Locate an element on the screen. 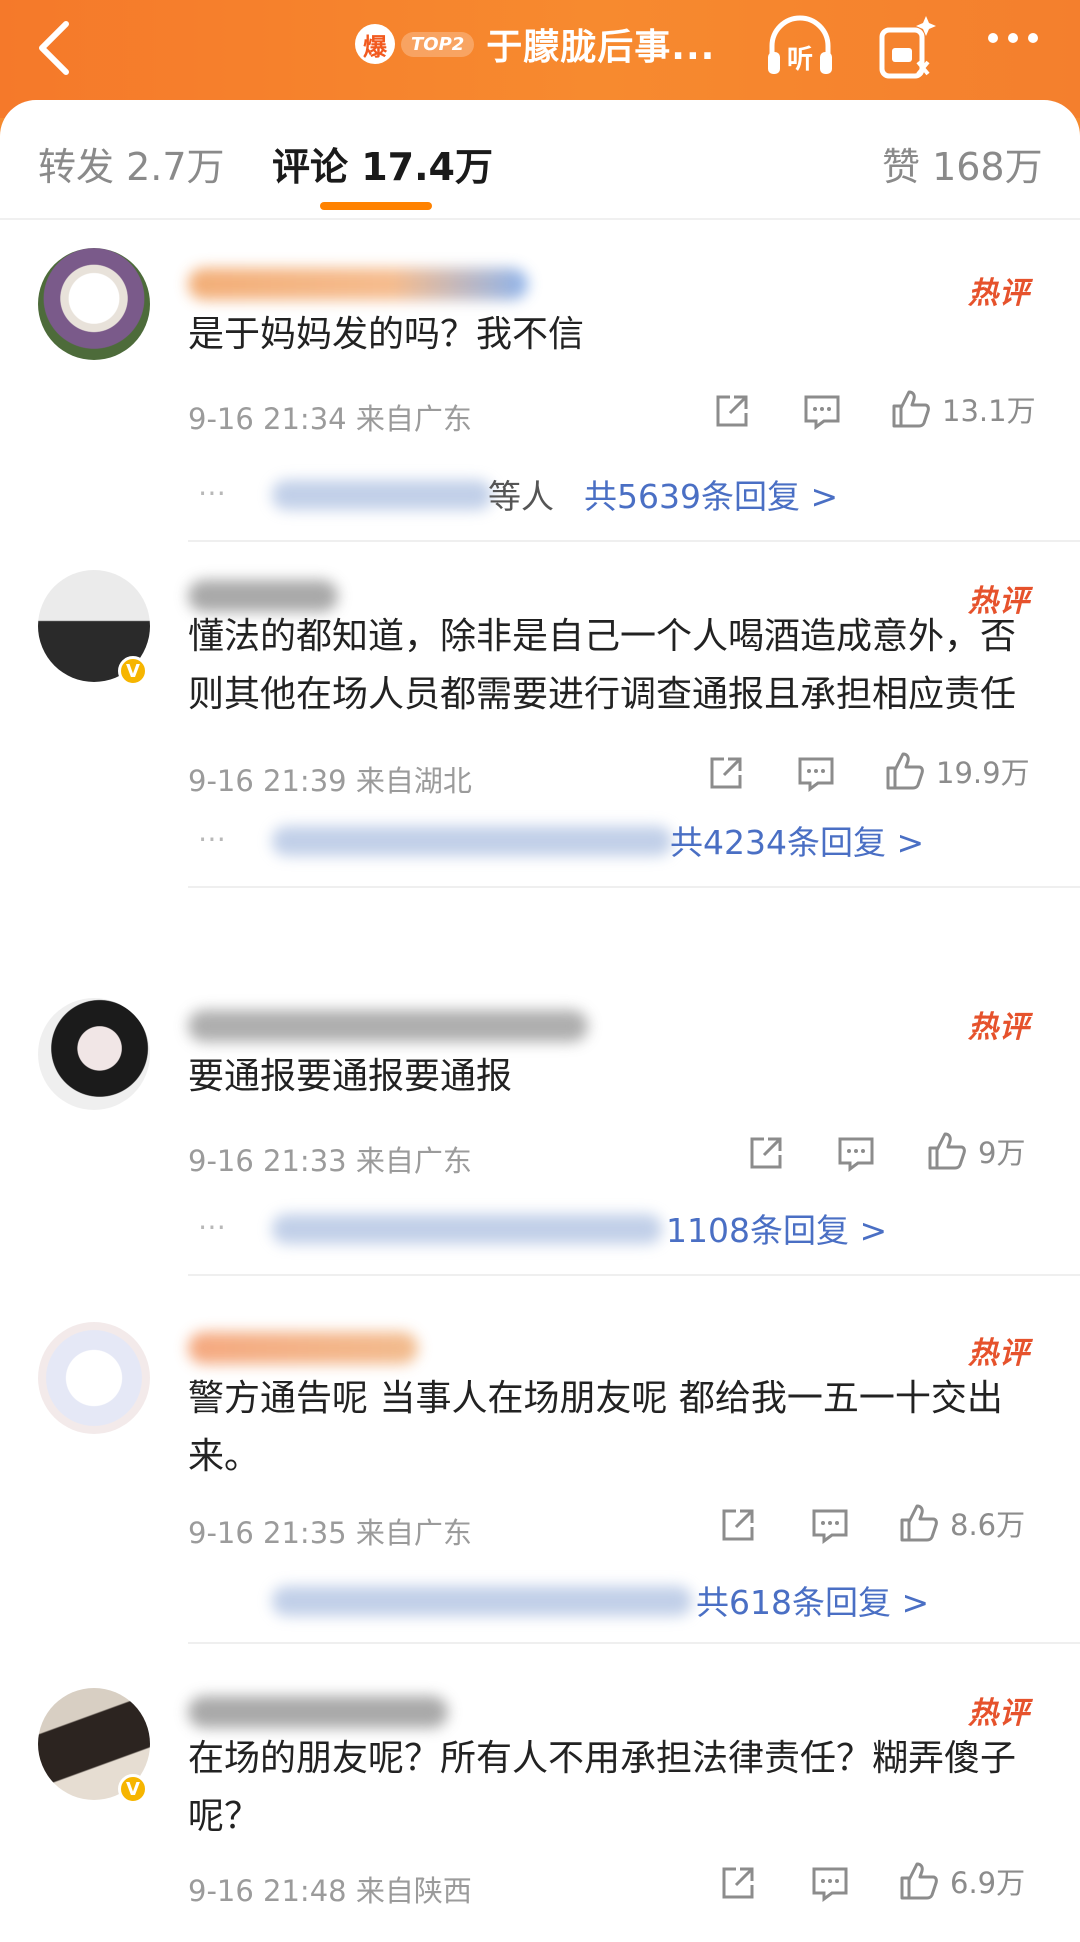 Image resolution: width=1080 pixels, height=1942 pixels. comment-time-location: 9-16 21:35 来自广东 is located at coordinates (330, 1533).